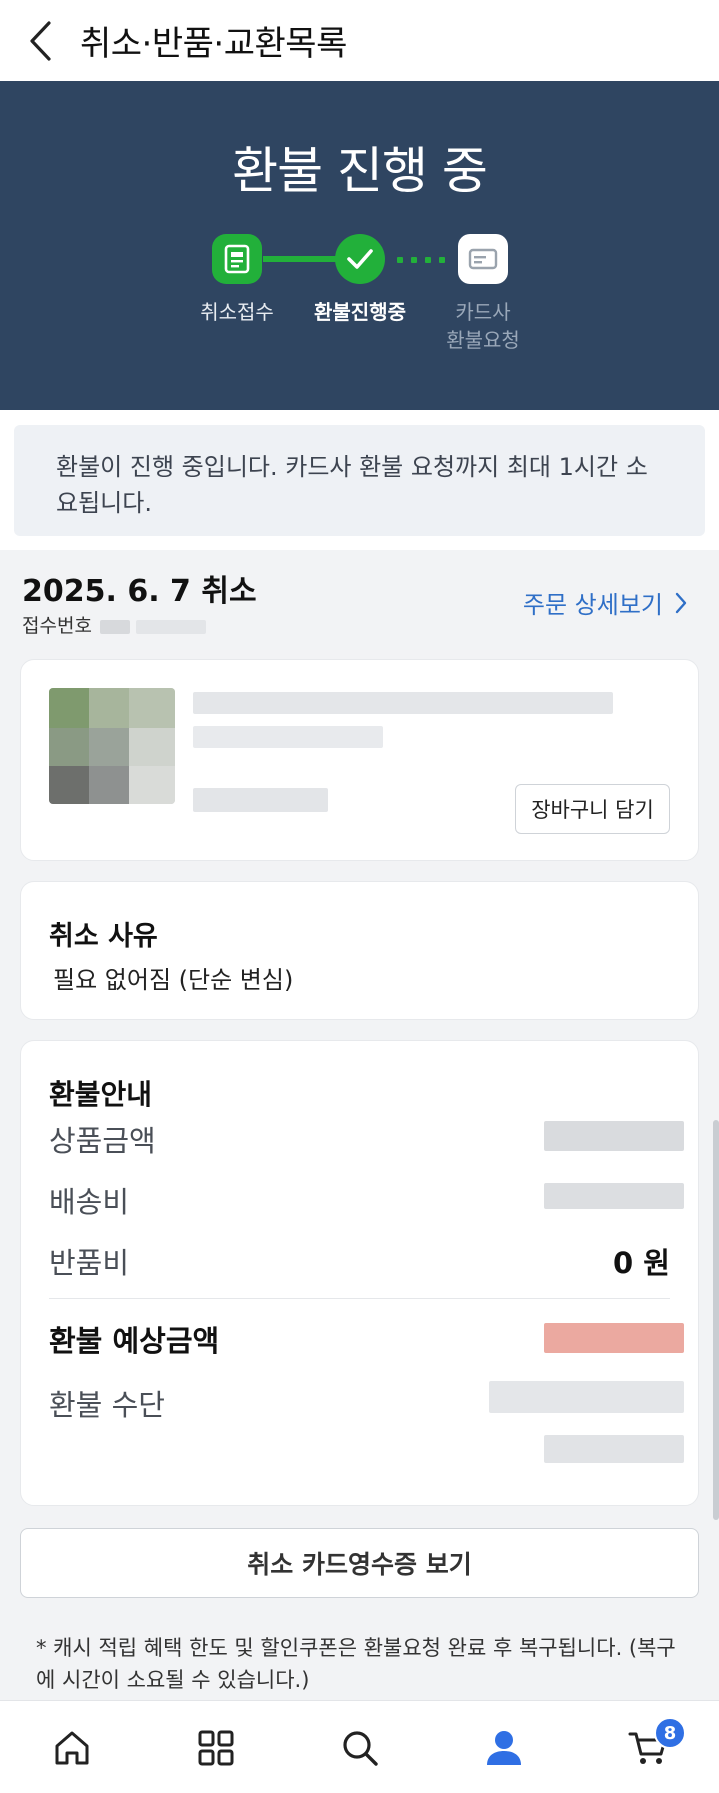 Image resolution: width=719 pixels, height=1793 pixels. I want to click on refund-notice: 환불이 진행 중입니다. 카드사 환불 요청까지 최대 1시간 소요됩니다., so click(359, 480).